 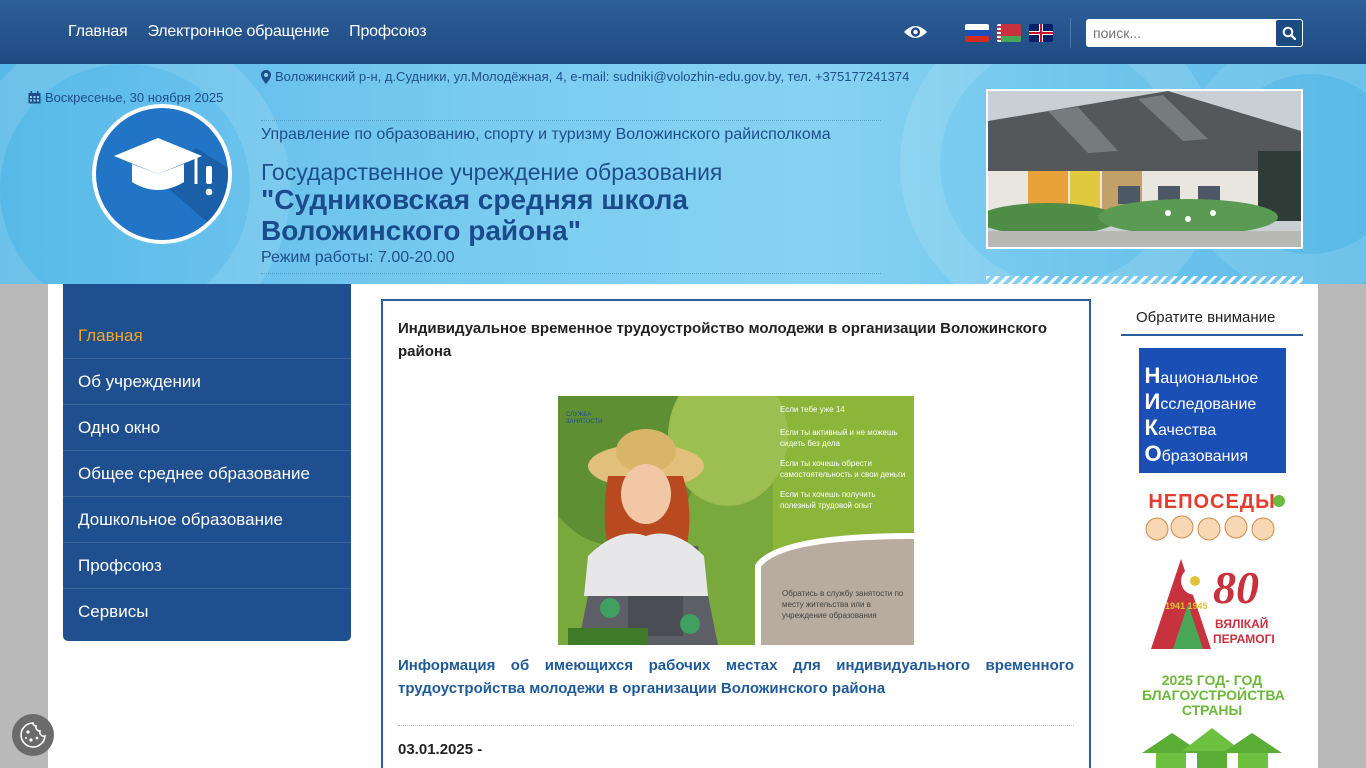 I want to click on year-2025-banner: 2025 ГОД- ГОД БЛАГОУСТРОЙСТВА СТРАНЫ, so click(x=1213, y=720).